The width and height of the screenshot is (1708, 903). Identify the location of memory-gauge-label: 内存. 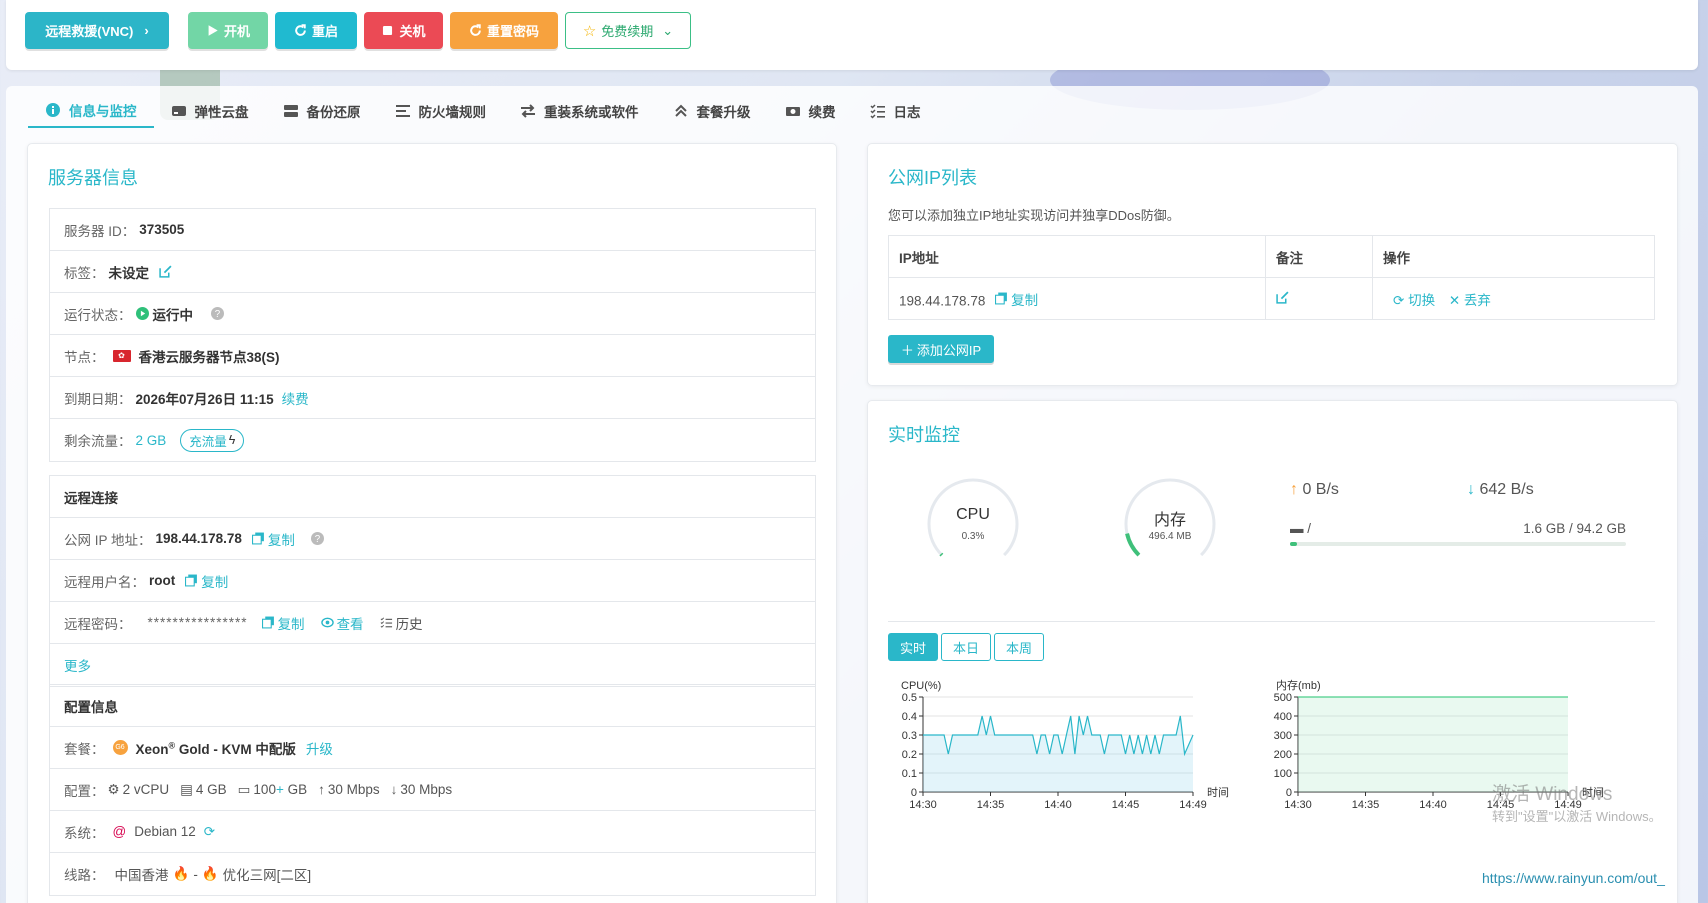
(1169, 520).